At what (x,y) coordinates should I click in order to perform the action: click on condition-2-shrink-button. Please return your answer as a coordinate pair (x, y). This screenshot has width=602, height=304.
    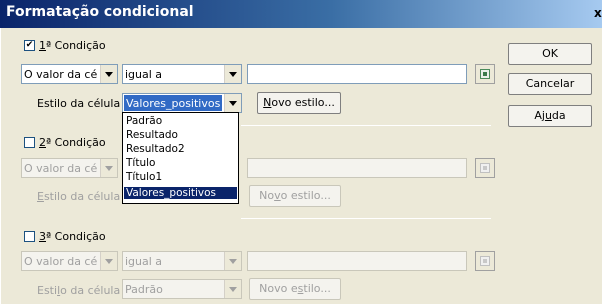
    Looking at the image, I should click on (485, 168).